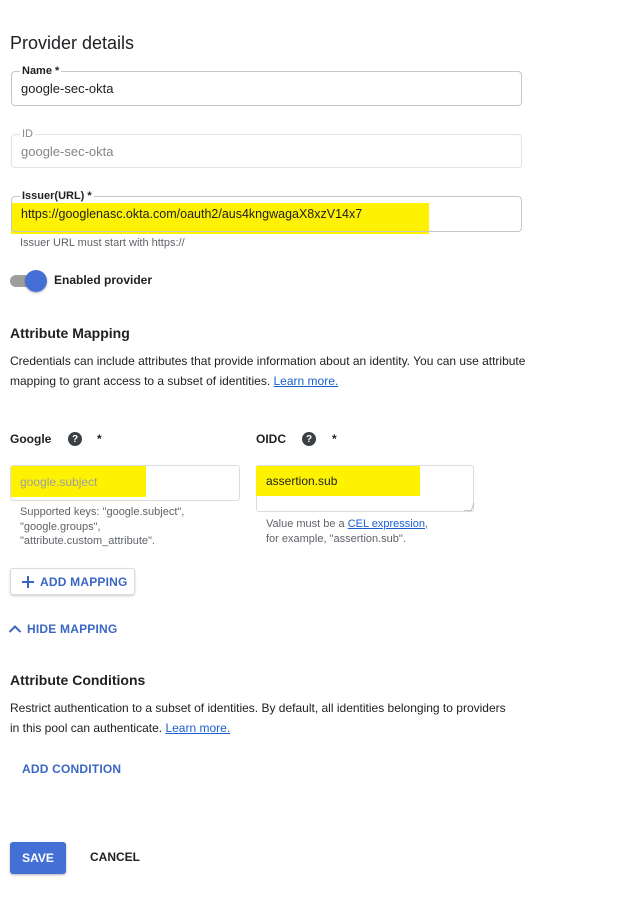  Describe the element at coordinates (307, 524) in the screenshot. I see `oidc-helper-prefix: Value must be a` at that location.